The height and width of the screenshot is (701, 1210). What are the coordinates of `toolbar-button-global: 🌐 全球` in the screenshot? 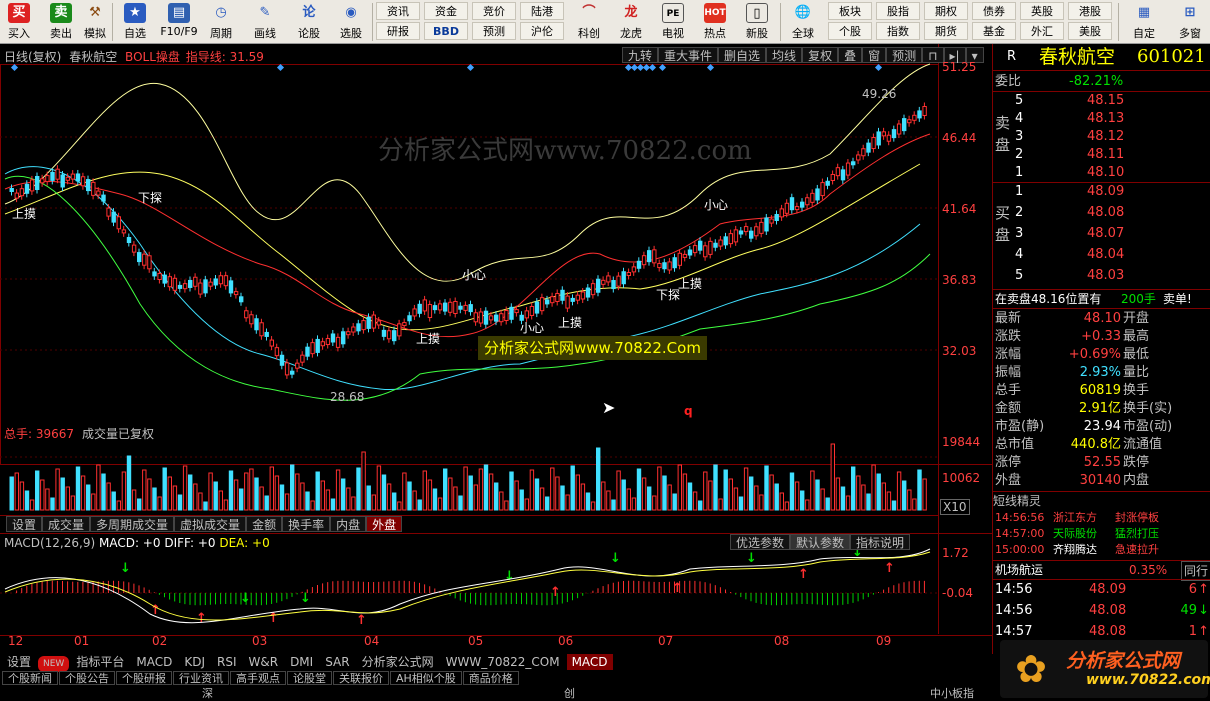 It's located at (803, 22).